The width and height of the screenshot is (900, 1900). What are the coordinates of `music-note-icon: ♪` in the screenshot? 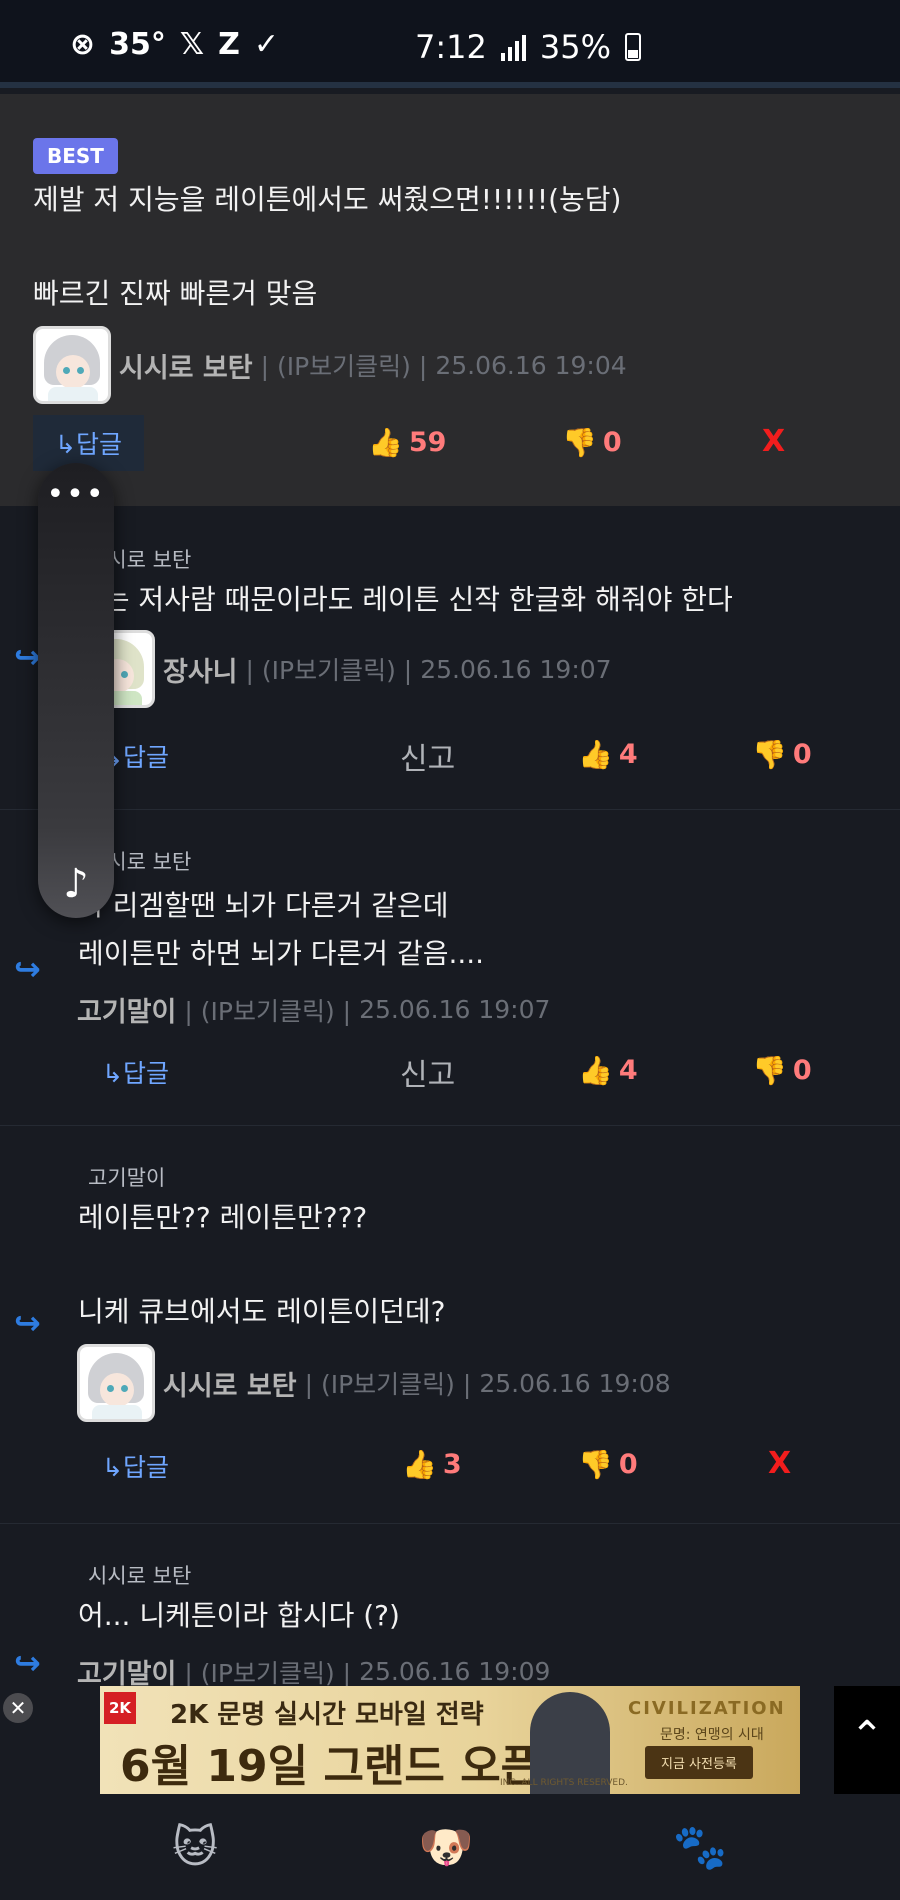 It's located at (76, 884).